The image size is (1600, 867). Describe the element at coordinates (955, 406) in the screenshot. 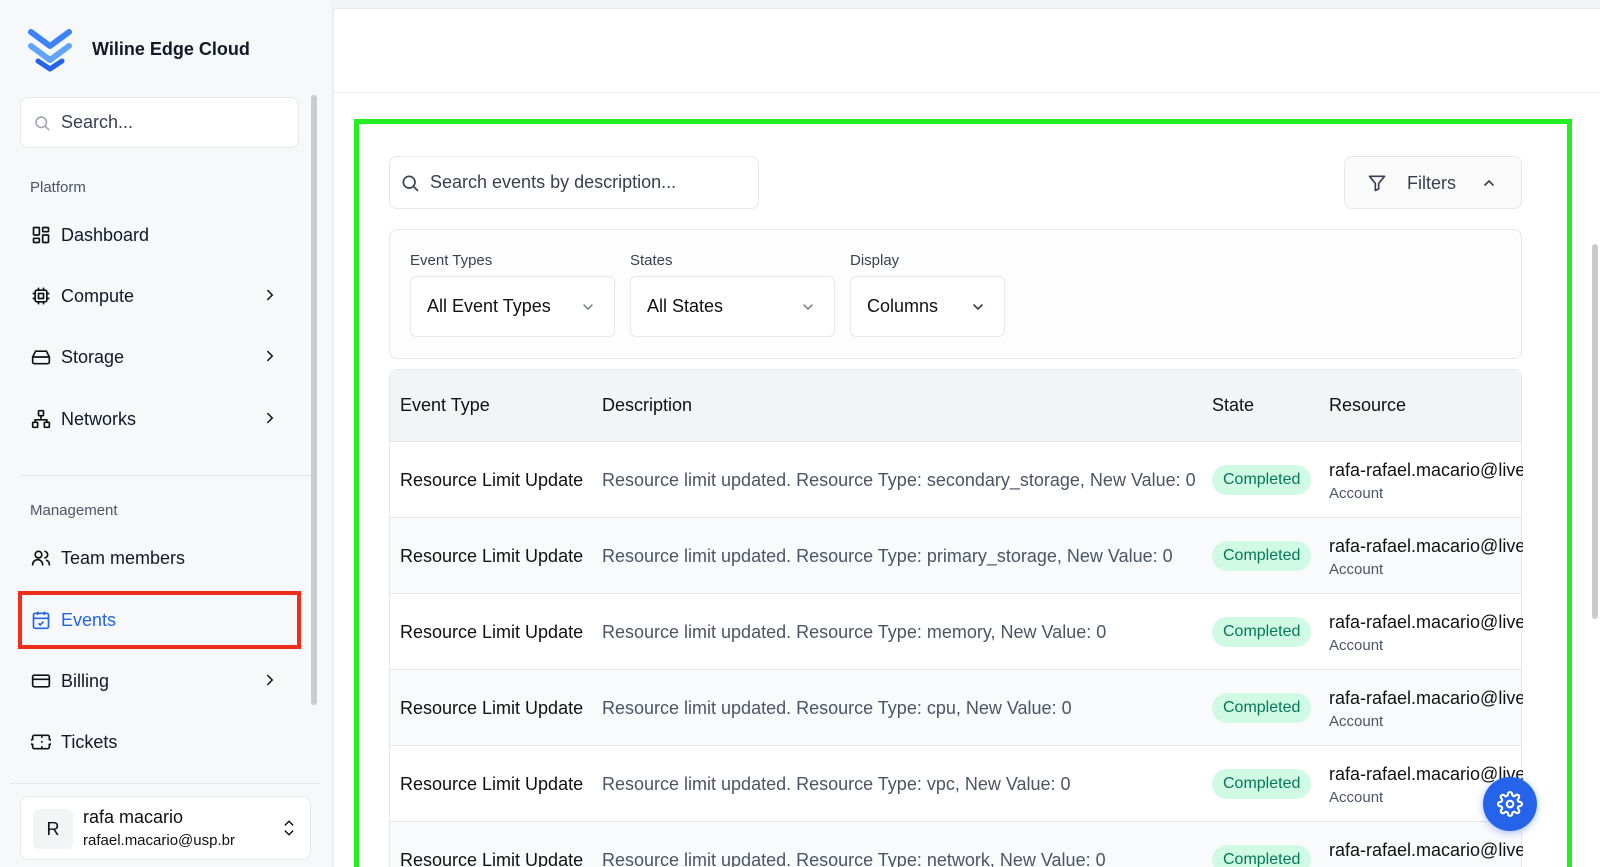

I see `table-header: Event Type Description State Resource` at that location.